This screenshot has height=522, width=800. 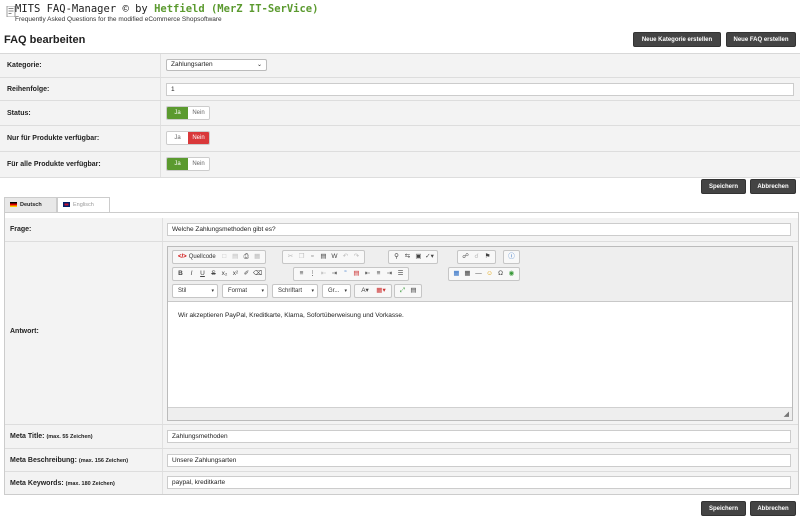 What do you see at coordinates (21, 229) in the screenshot?
I see `frage-label: Frage:` at bounding box center [21, 229].